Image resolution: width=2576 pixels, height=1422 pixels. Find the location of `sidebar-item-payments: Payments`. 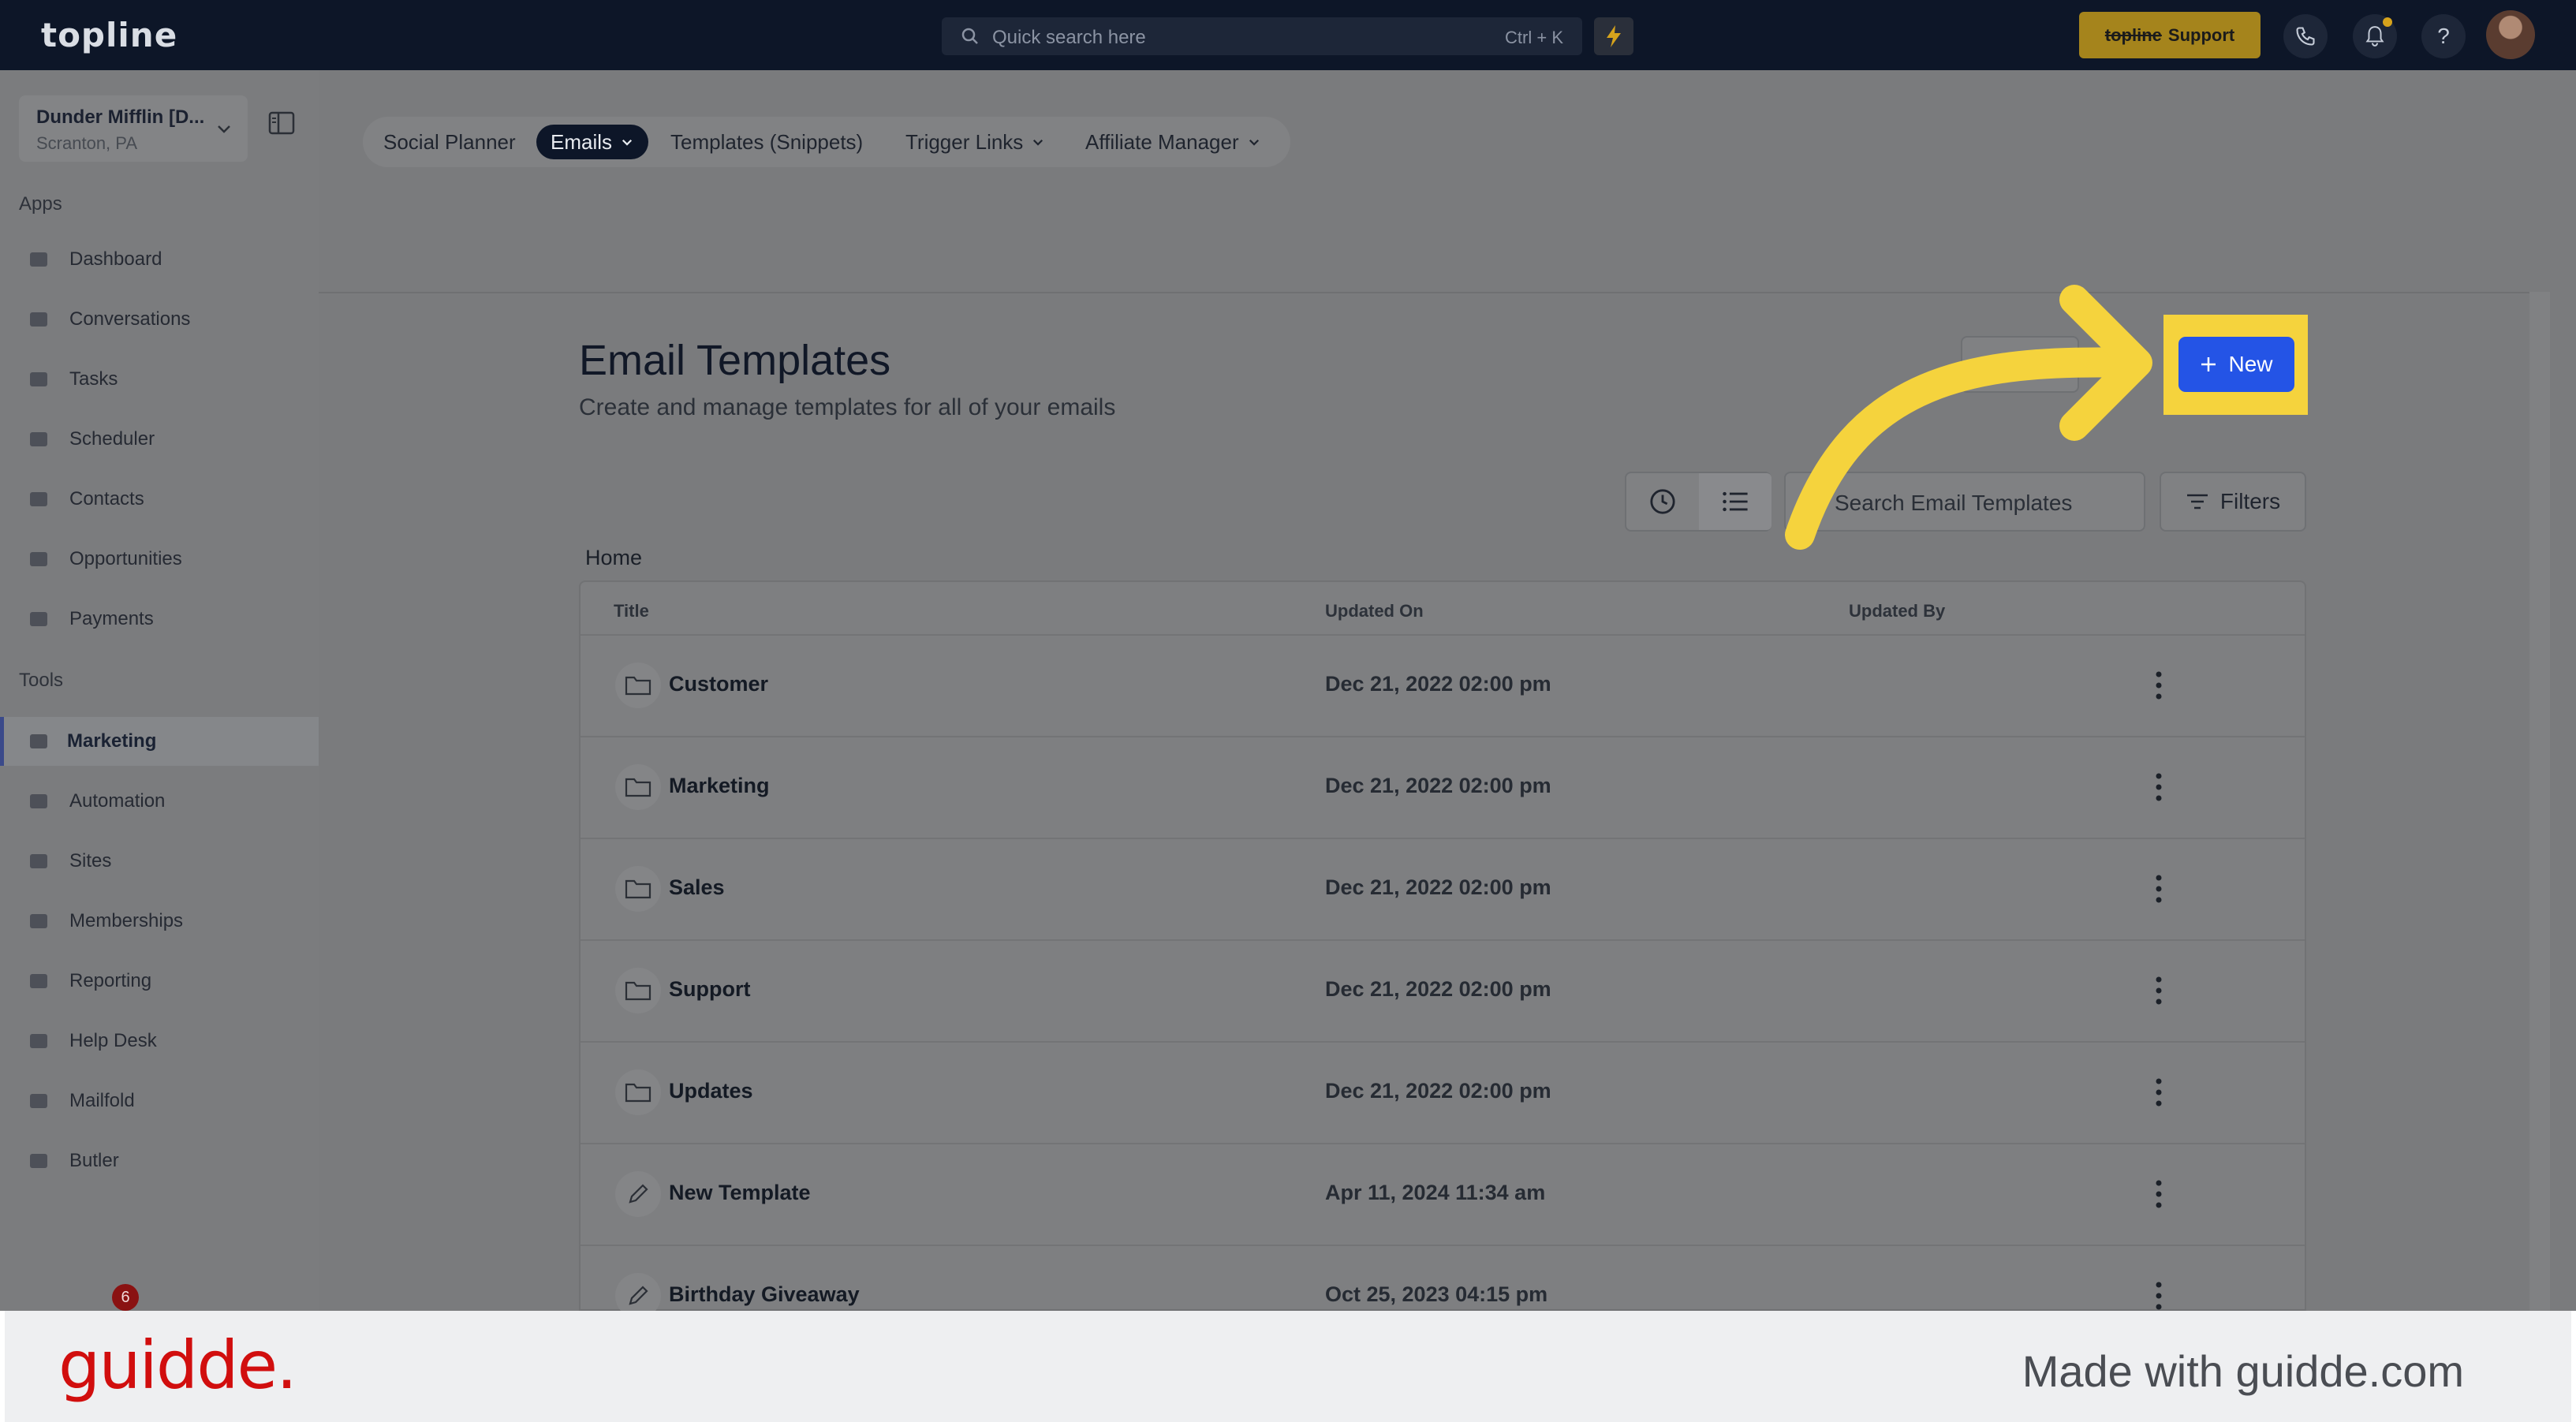

sidebar-item-payments: Payments is located at coordinates (159, 619).